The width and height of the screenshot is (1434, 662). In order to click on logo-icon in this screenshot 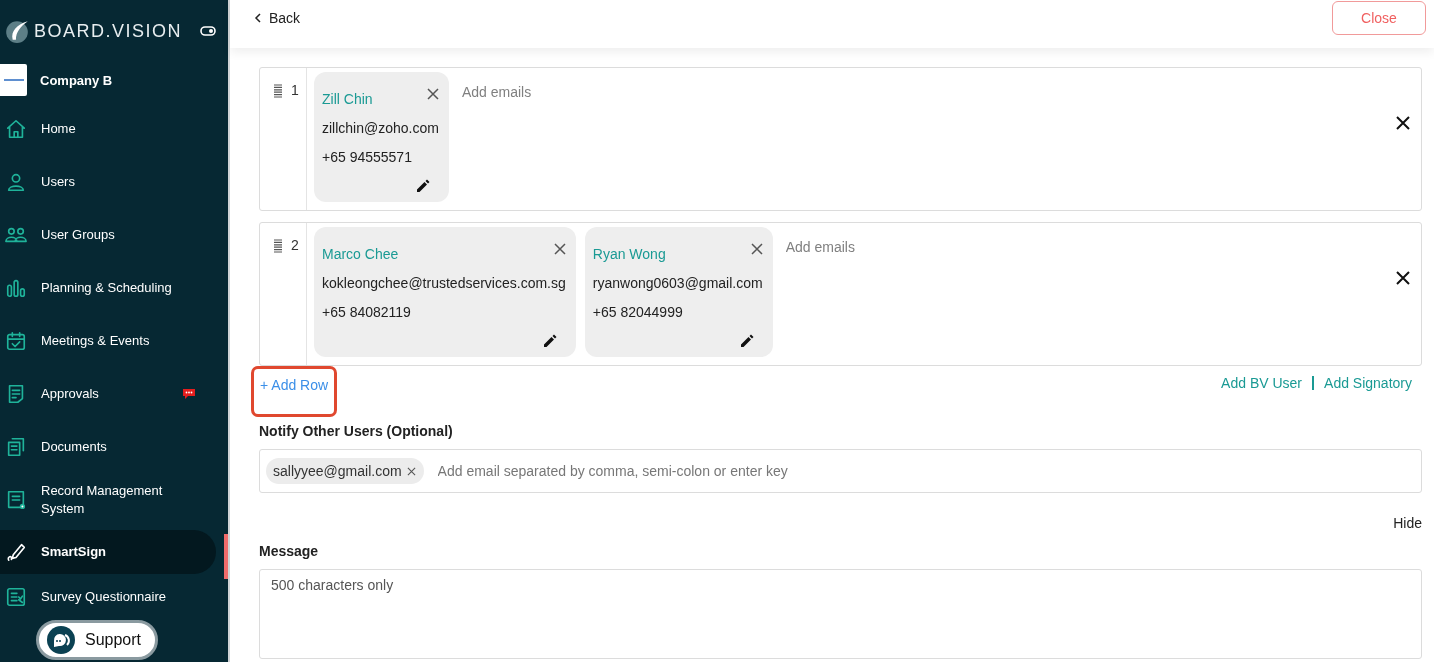, I will do `click(17, 31)`.